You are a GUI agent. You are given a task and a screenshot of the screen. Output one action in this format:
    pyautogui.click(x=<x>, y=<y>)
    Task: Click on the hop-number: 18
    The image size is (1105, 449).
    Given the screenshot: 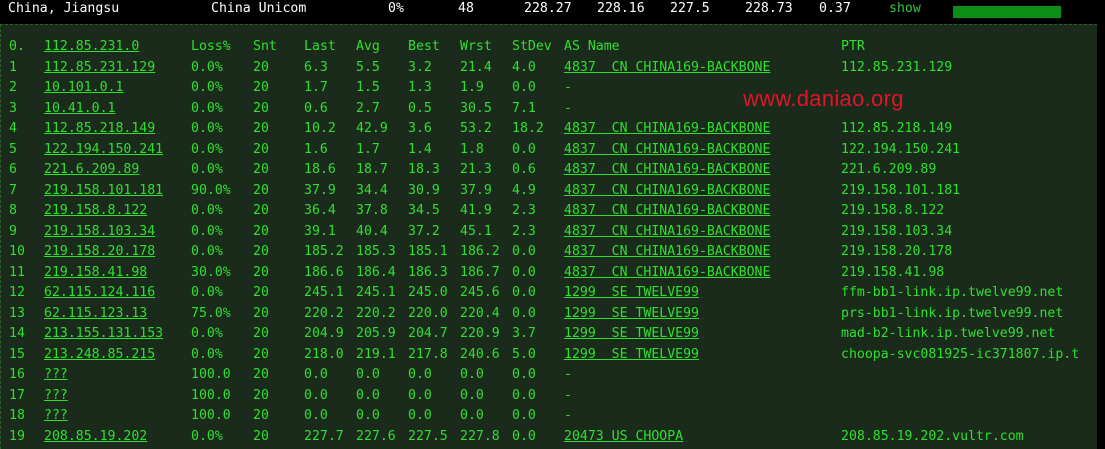 What is the action you would take?
    pyautogui.click(x=17, y=415)
    